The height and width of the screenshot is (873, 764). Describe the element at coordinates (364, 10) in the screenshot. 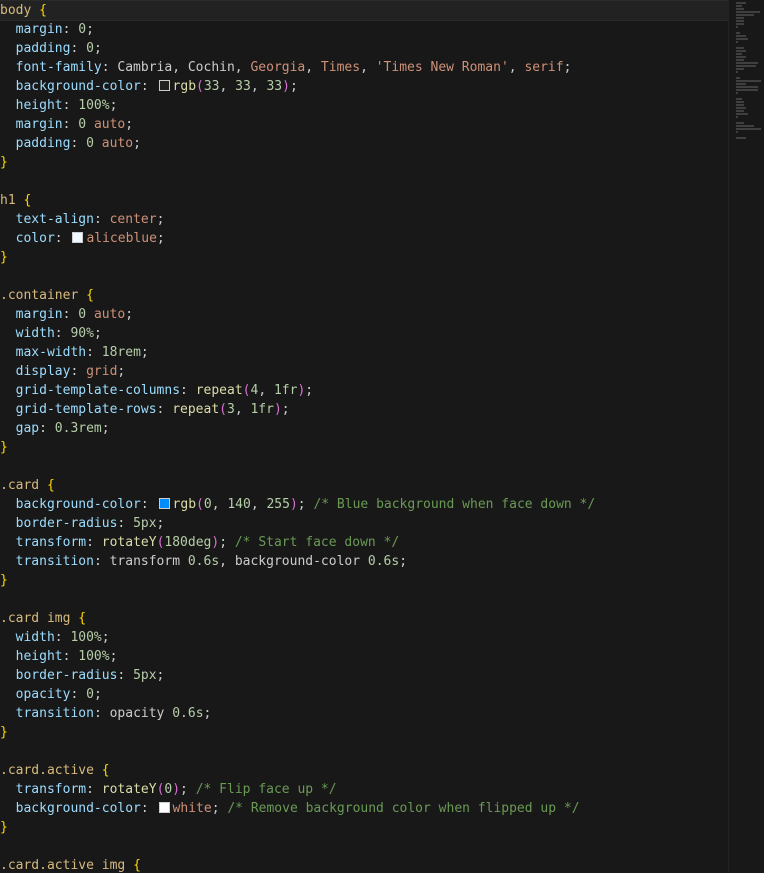

I see `code-line: body {` at that location.